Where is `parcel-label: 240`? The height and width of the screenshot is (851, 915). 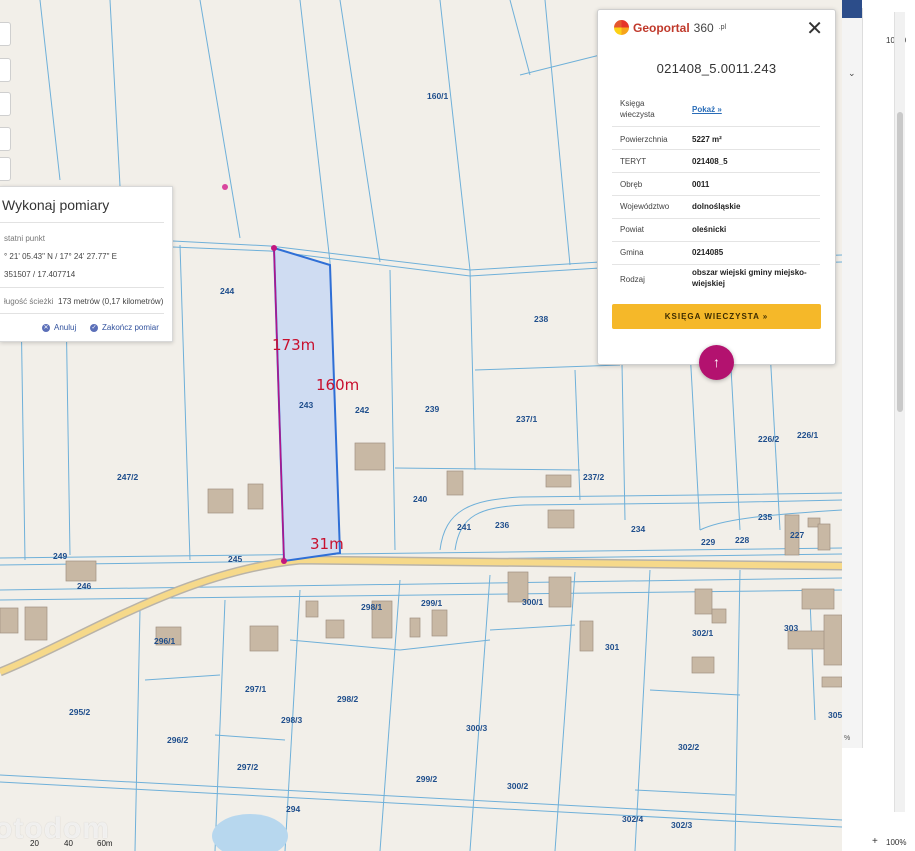
parcel-label: 240 is located at coordinates (420, 499).